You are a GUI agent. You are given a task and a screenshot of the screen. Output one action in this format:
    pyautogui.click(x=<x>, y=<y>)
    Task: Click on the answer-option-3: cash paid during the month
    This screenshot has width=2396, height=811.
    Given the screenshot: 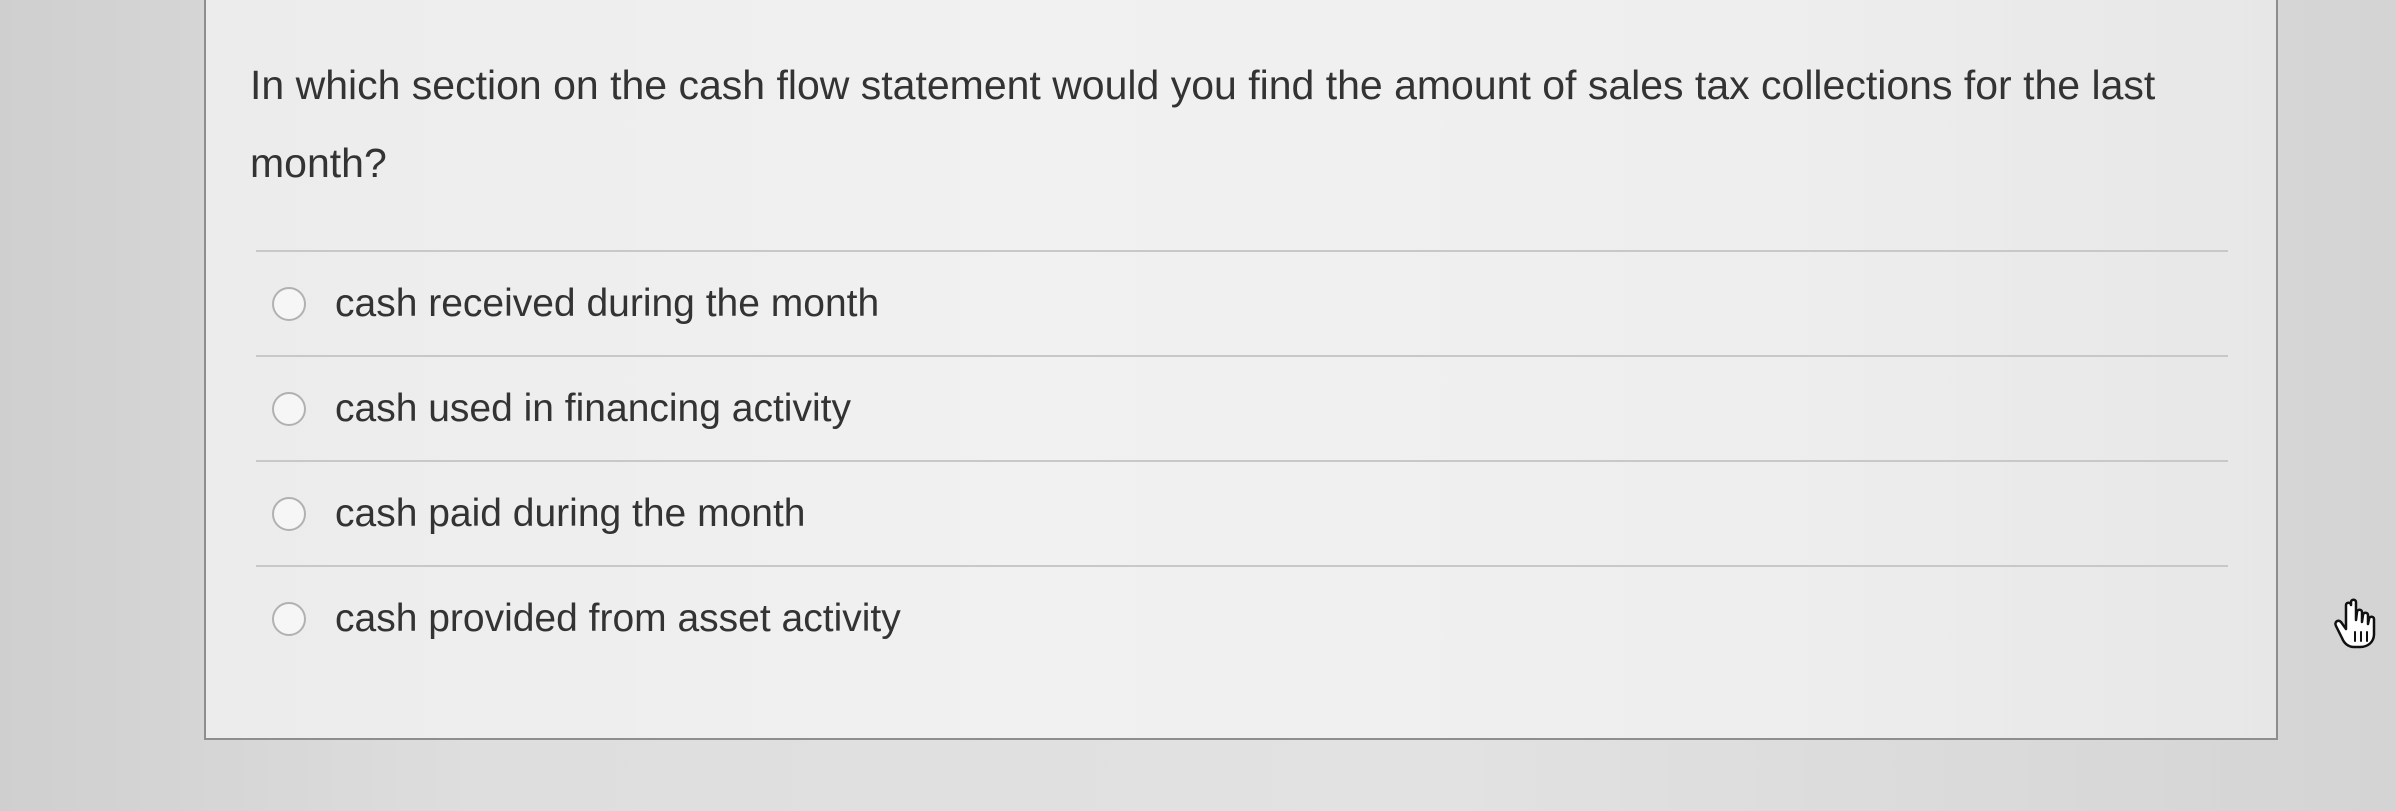 What is the action you would take?
    pyautogui.click(x=1242, y=513)
    